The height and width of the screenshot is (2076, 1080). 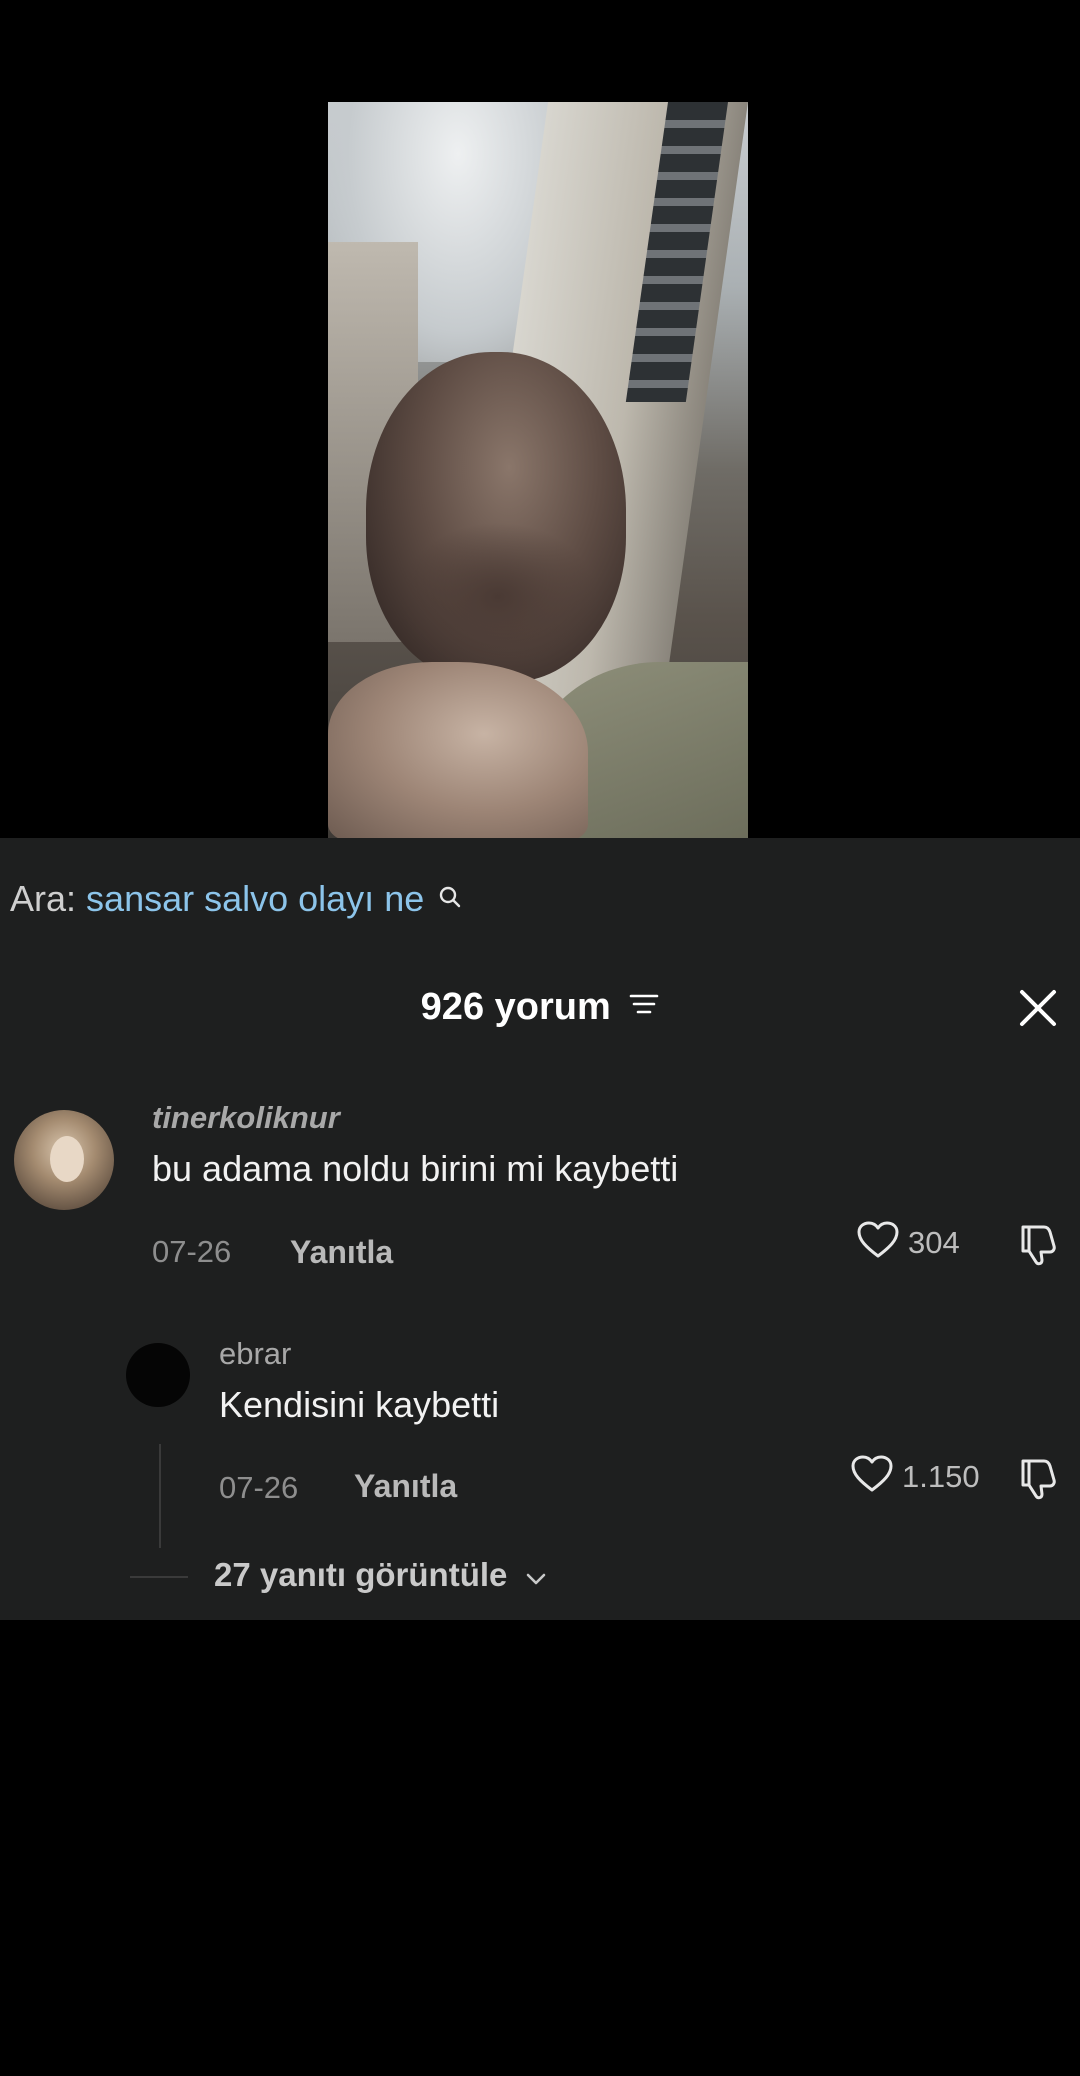 I want to click on video-frame, so click(x=538, y=470).